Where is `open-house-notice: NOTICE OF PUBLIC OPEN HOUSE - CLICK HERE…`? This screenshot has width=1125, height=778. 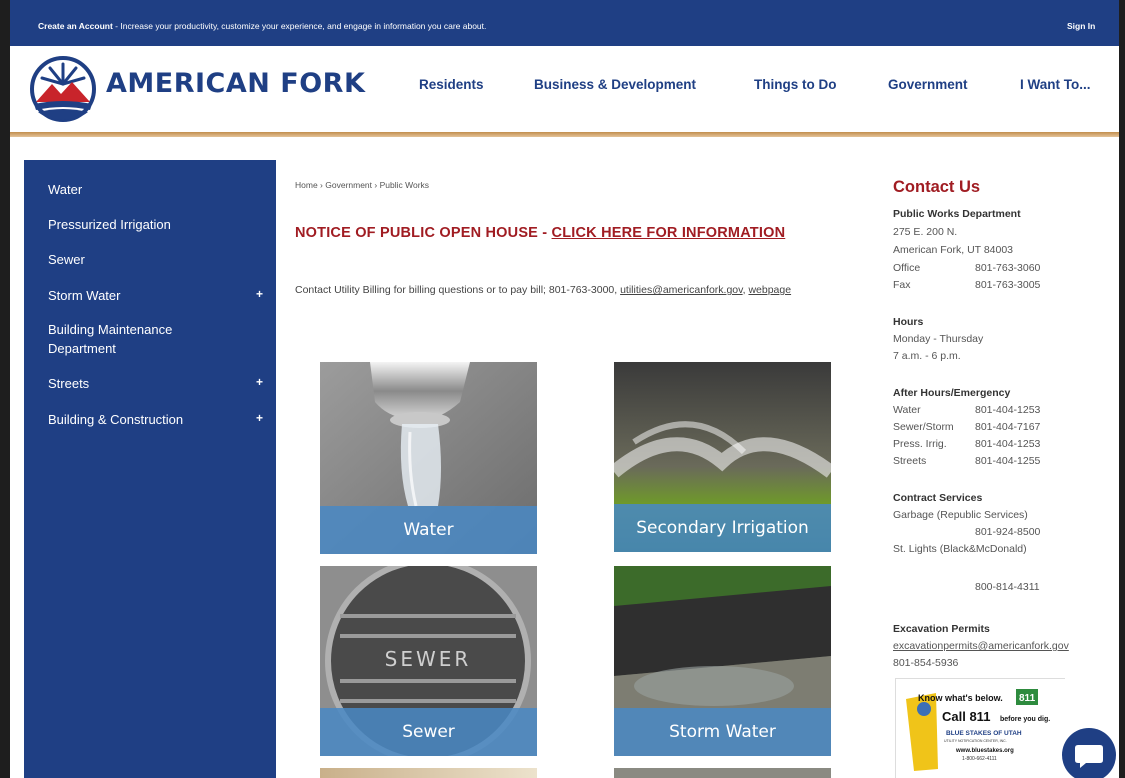 open-house-notice: NOTICE OF PUBLIC OPEN HOUSE - CLICK HERE… is located at coordinates (540, 233).